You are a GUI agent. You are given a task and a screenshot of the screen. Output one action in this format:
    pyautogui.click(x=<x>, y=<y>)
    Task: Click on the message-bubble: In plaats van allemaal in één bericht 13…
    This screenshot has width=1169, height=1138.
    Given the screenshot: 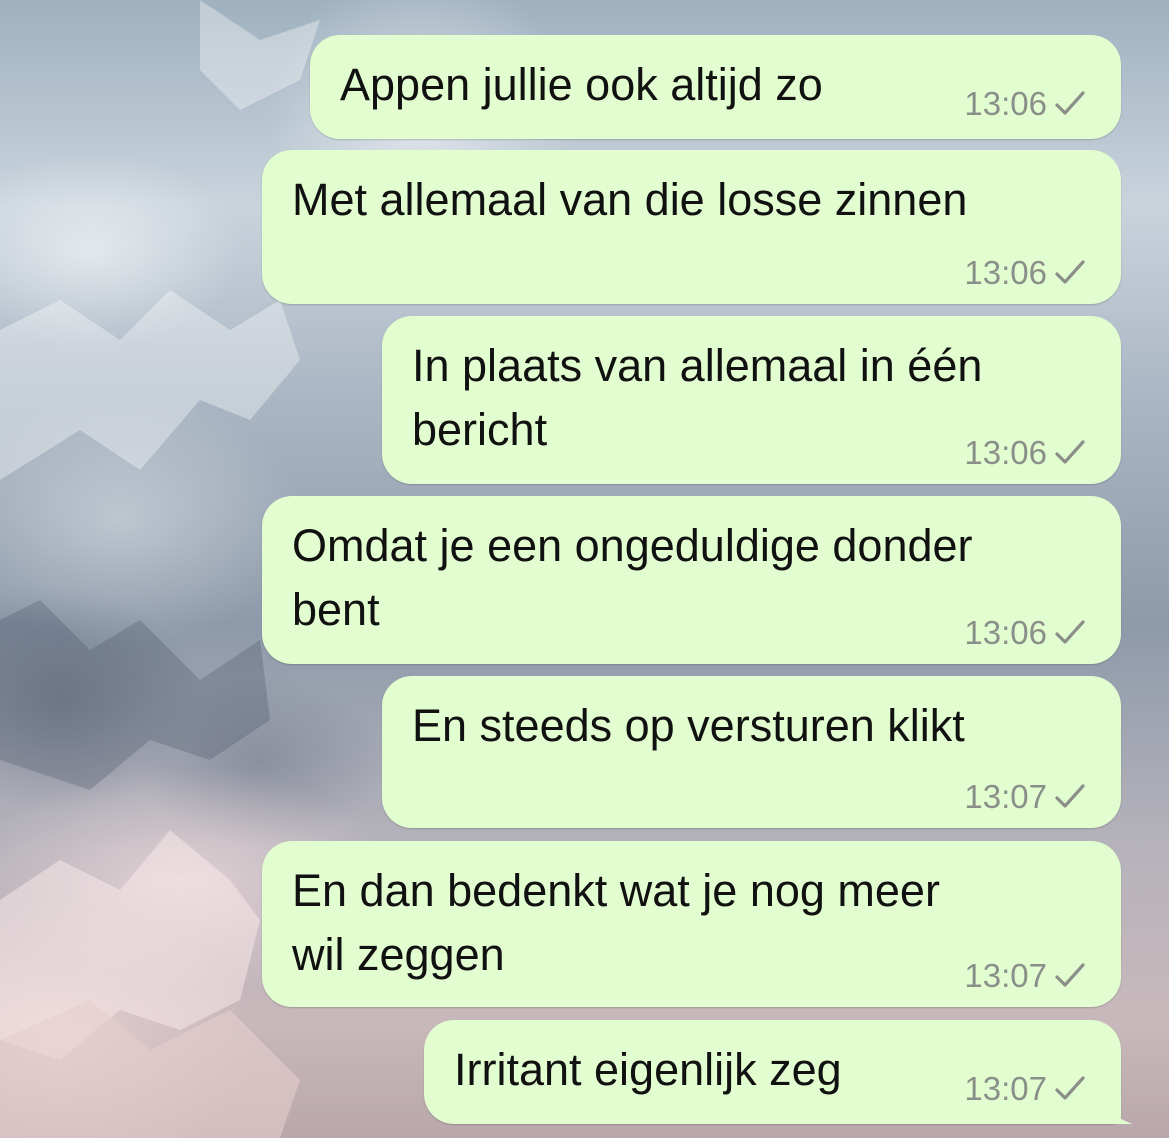 What is the action you would take?
    pyautogui.click(x=751, y=400)
    